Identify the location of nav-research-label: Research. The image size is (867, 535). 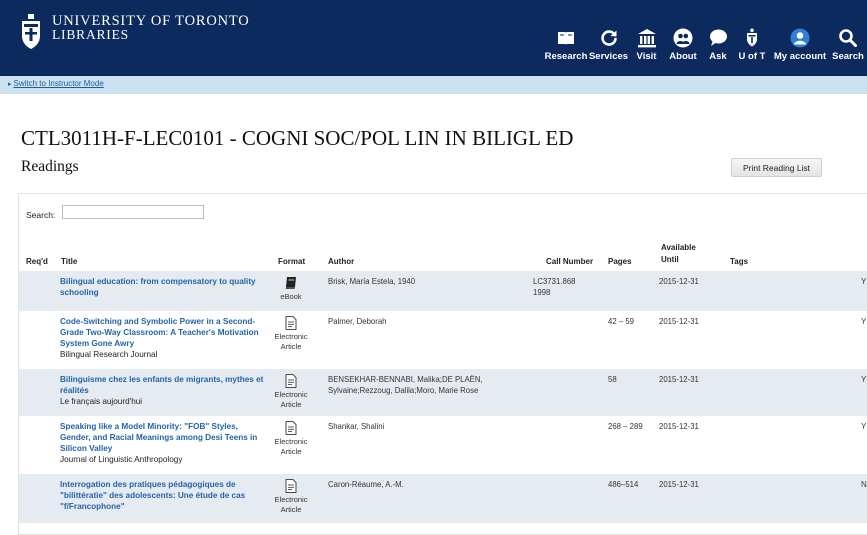
(566, 56).